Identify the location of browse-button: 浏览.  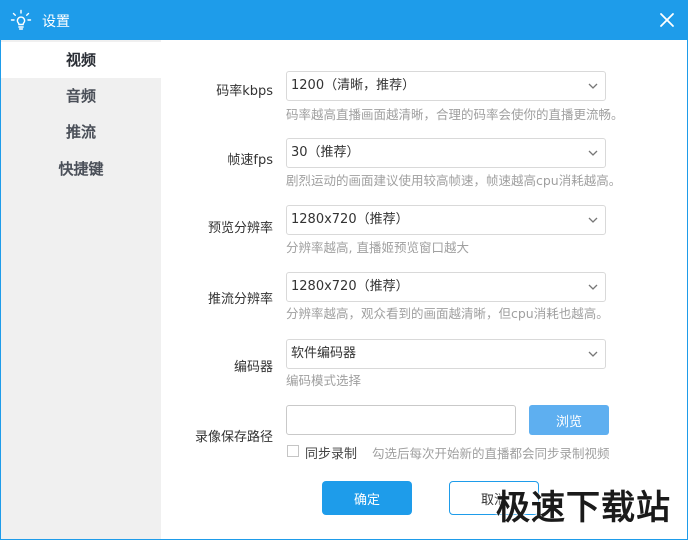
(569, 420).